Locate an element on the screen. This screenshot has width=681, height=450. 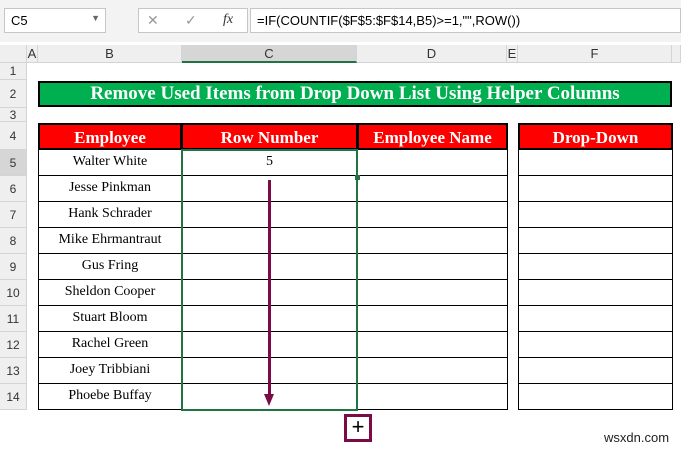
employee-cell: Joey Tribbiani is located at coordinates (110, 370).